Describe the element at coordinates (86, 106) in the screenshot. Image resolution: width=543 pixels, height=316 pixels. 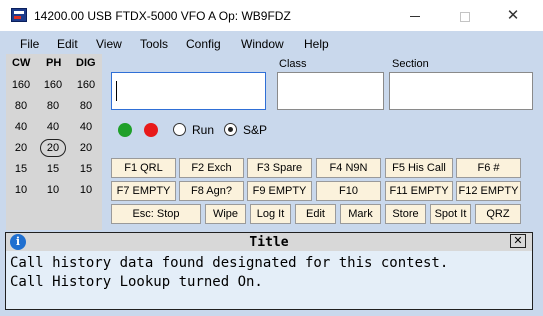
I see `band-dig-80: 80` at that location.